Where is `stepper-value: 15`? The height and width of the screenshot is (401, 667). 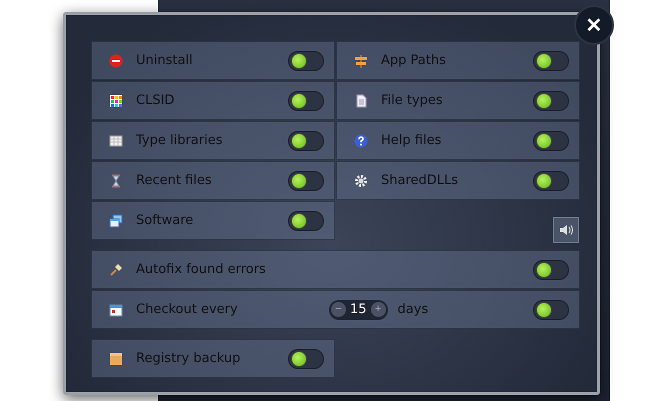 stepper-value: 15 is located at coordinates (358, 309).